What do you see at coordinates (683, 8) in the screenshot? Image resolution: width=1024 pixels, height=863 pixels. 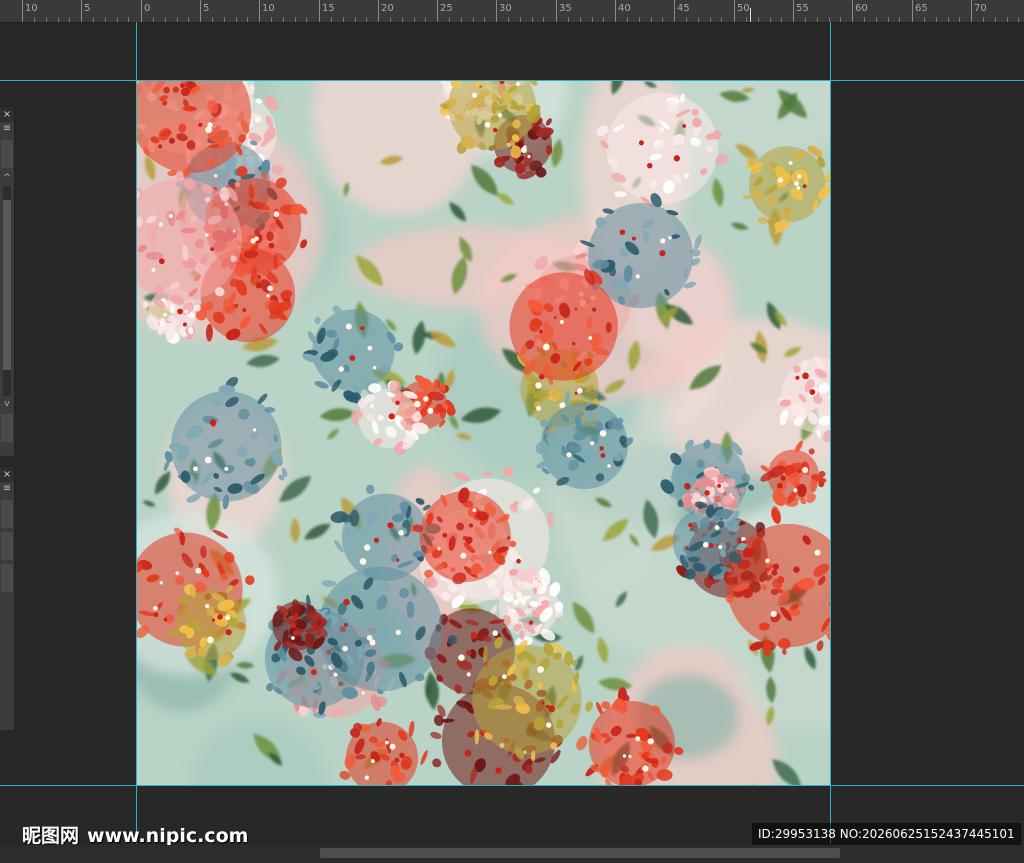 I see `ruler-label: 45` at bounding box center [683, 8].